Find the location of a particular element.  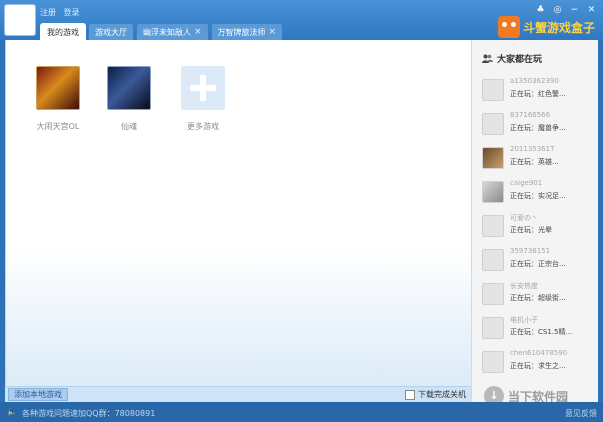

player-name: caige901 is located at coordinates (526, 183).